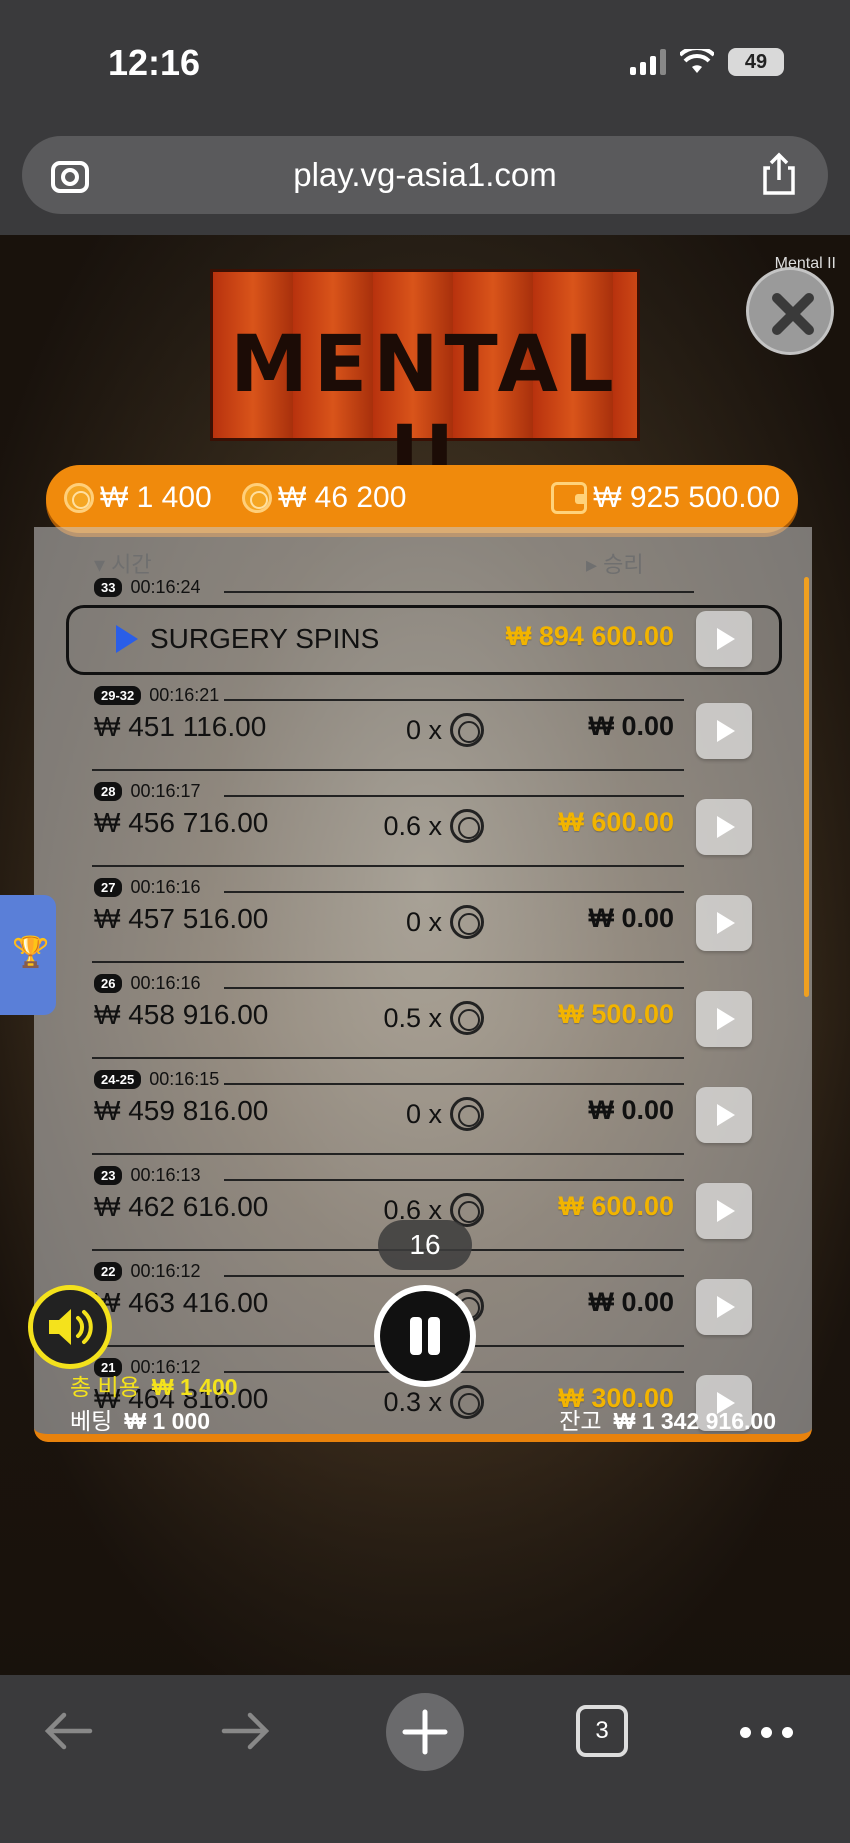 This screenshot has width=850, height=1843. I want to click on history-row: 27 00:16:16 ₩ 457 516.00 0 x ₩ 0.00, so click(423, 915).